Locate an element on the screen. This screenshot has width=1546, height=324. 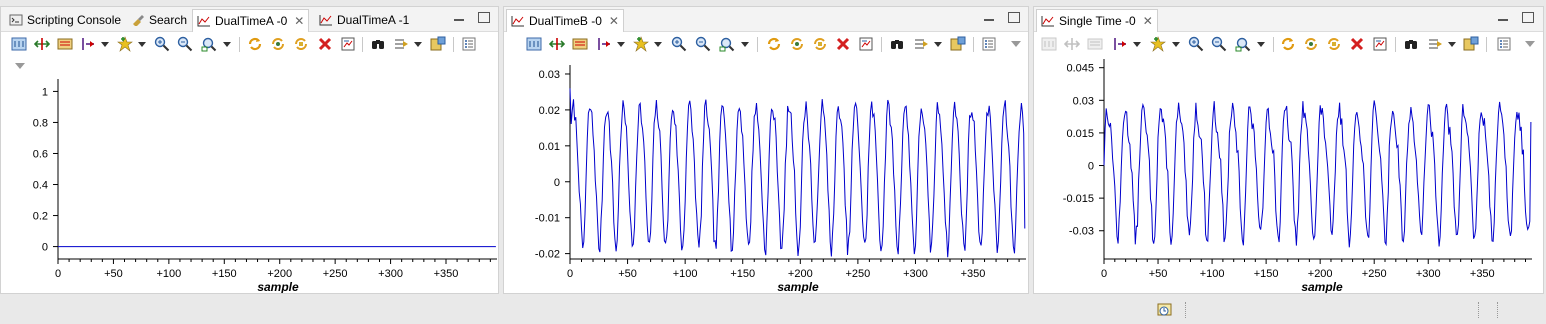
status-bar is located at coordinates (773, 310).